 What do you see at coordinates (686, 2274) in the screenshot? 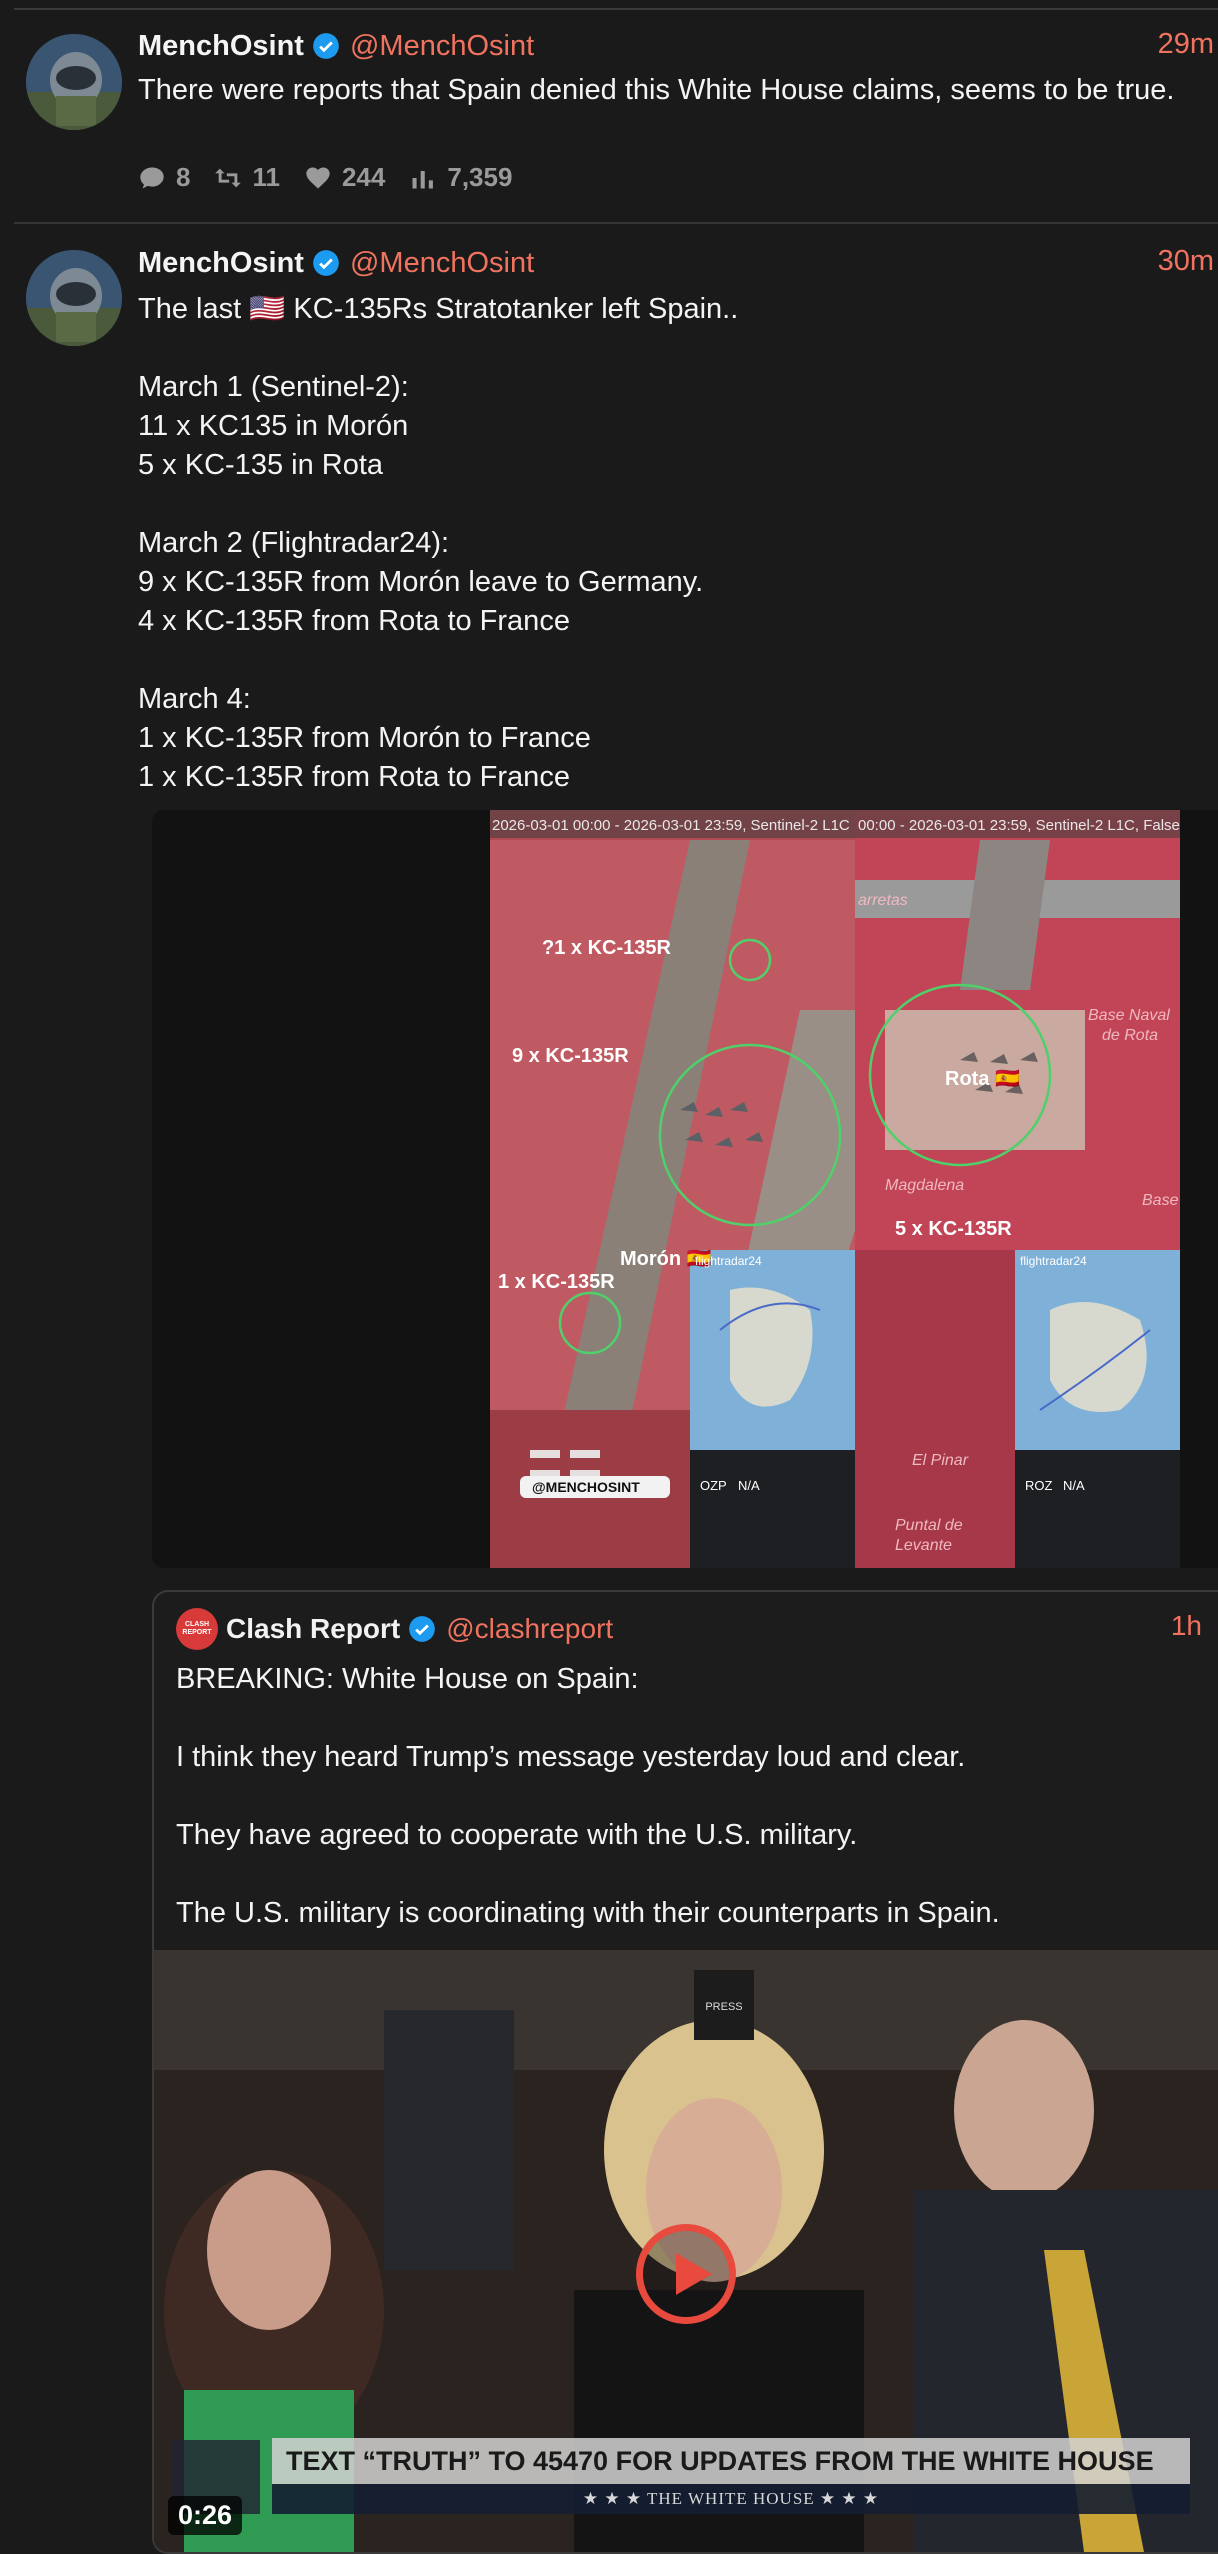
I see `play-icon` at bounding box center [686, 2274].